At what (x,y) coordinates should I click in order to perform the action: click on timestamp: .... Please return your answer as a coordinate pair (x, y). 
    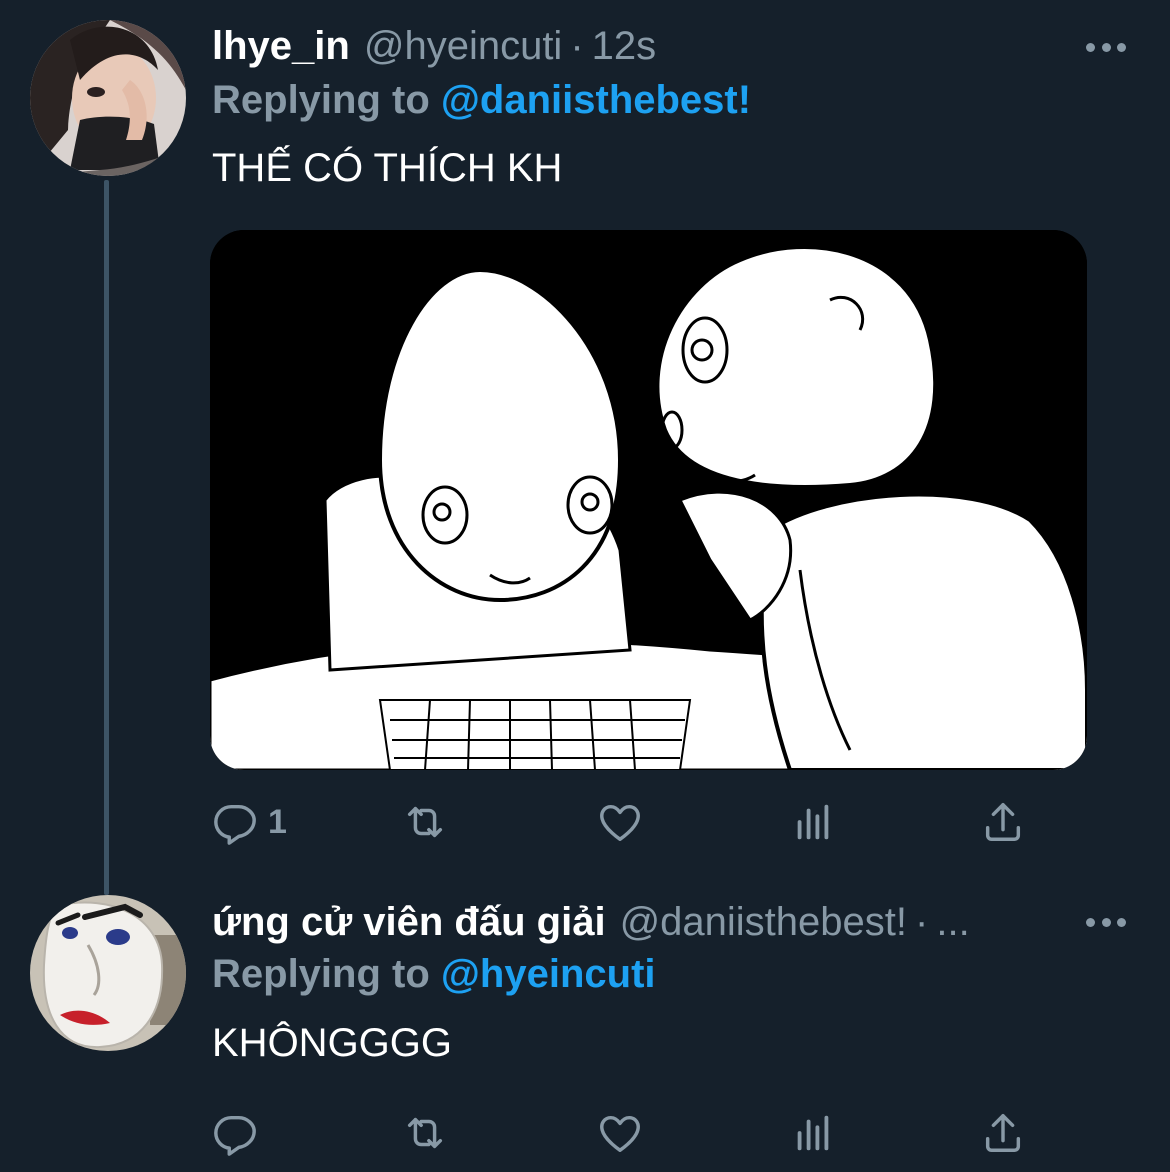
    Looking at the image, I should click on (952, 922).